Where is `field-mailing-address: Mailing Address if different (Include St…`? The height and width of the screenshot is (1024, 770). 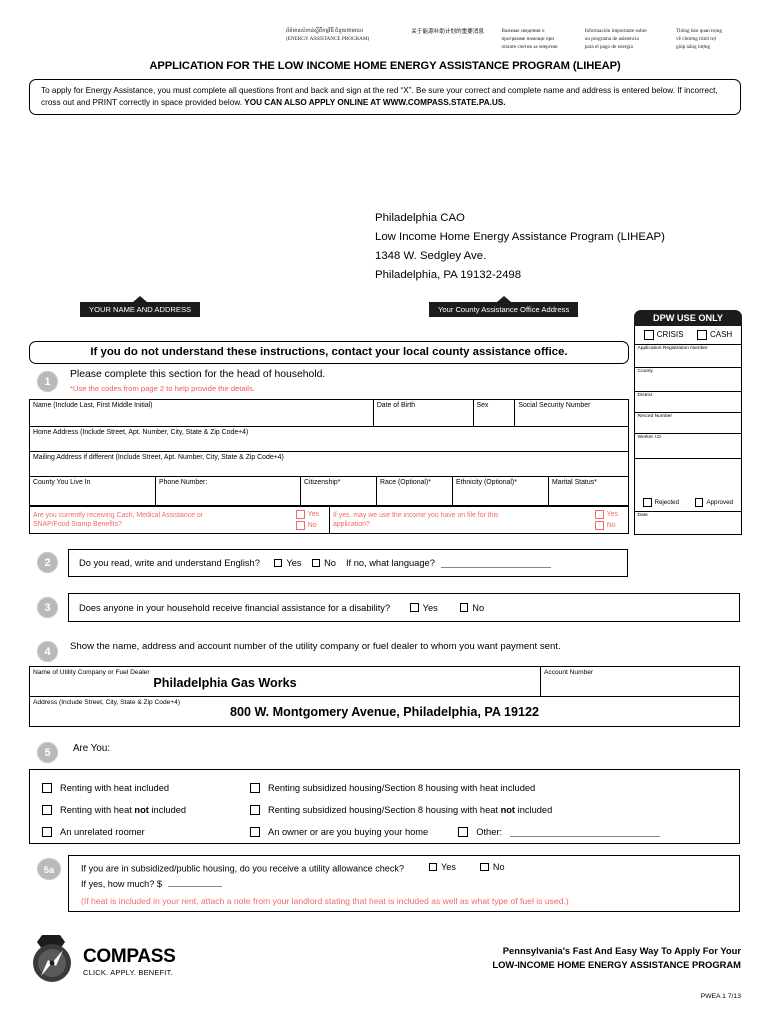
field-mailing-address: Mailing Address if different (Include St… is located at coordinates (329, 464).